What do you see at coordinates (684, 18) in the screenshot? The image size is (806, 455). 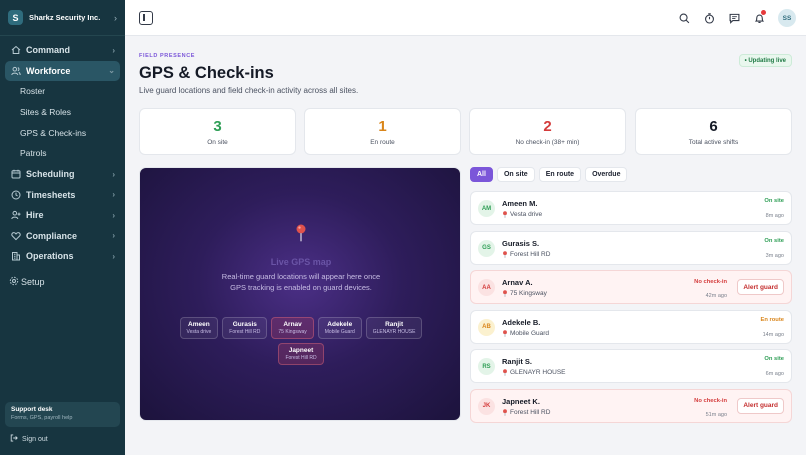 I see `search-icon` at bounding box center [684, 18].